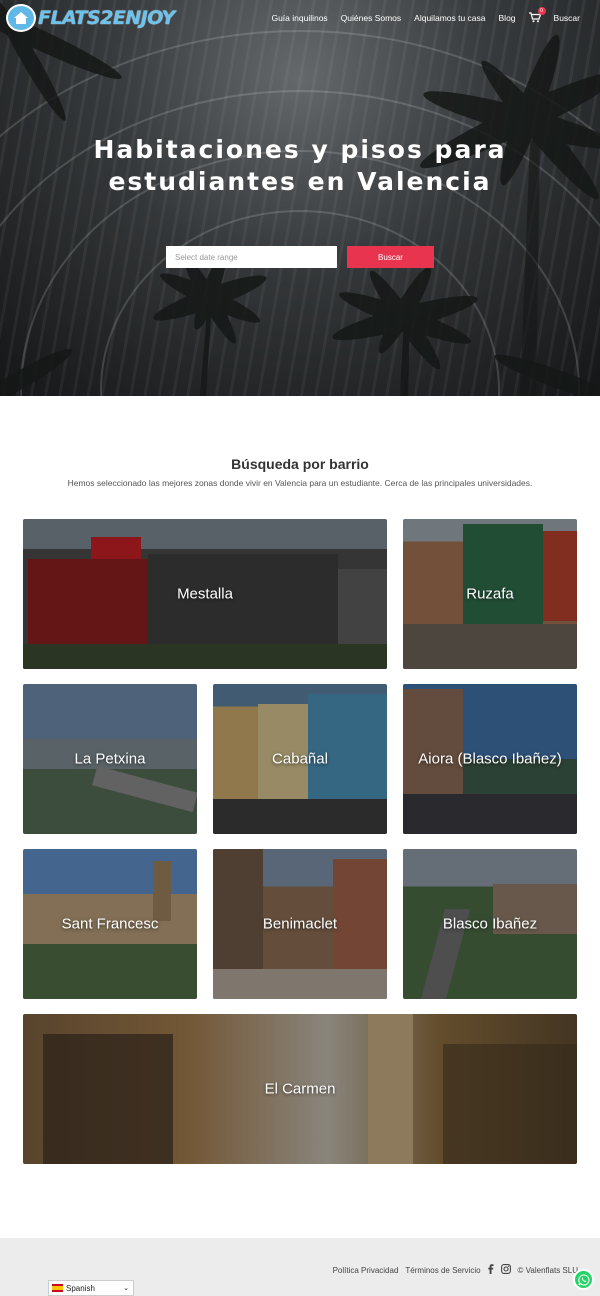 The height and width of the screenshot is (1296, 600). I want to click on neighborhood-tile-ruzafa: Ruzafa, so click(490, 594).